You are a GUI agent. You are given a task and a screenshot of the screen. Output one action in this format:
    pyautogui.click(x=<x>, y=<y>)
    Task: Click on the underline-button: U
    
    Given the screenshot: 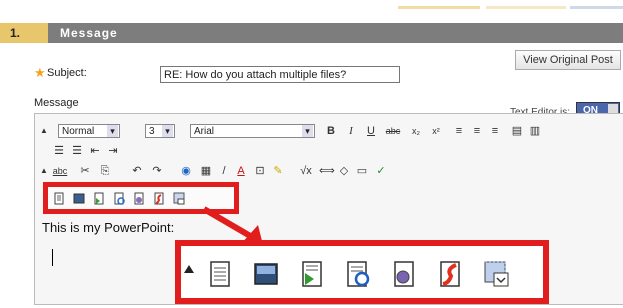 What is the action you would take?
    pyautogui.click(x=371, y=131)
    